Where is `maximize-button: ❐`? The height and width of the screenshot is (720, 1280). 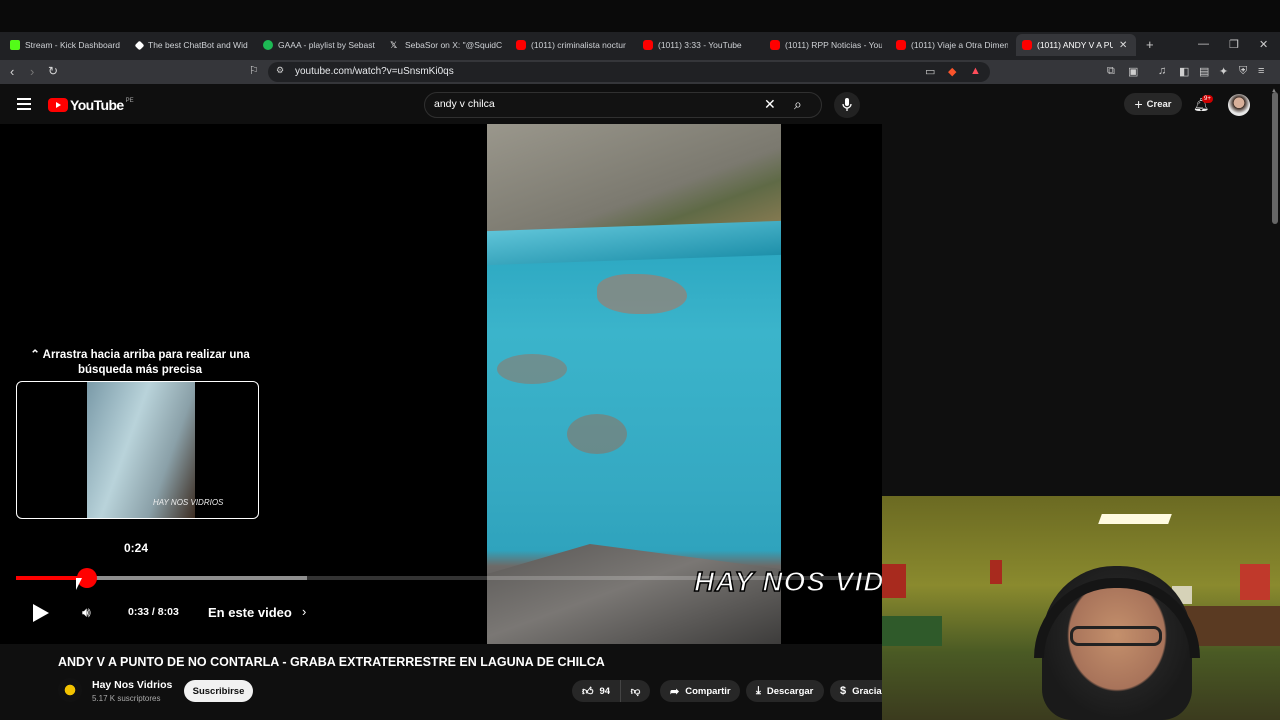 maximize-button: ❐ is located at coordinates (1234, 44).